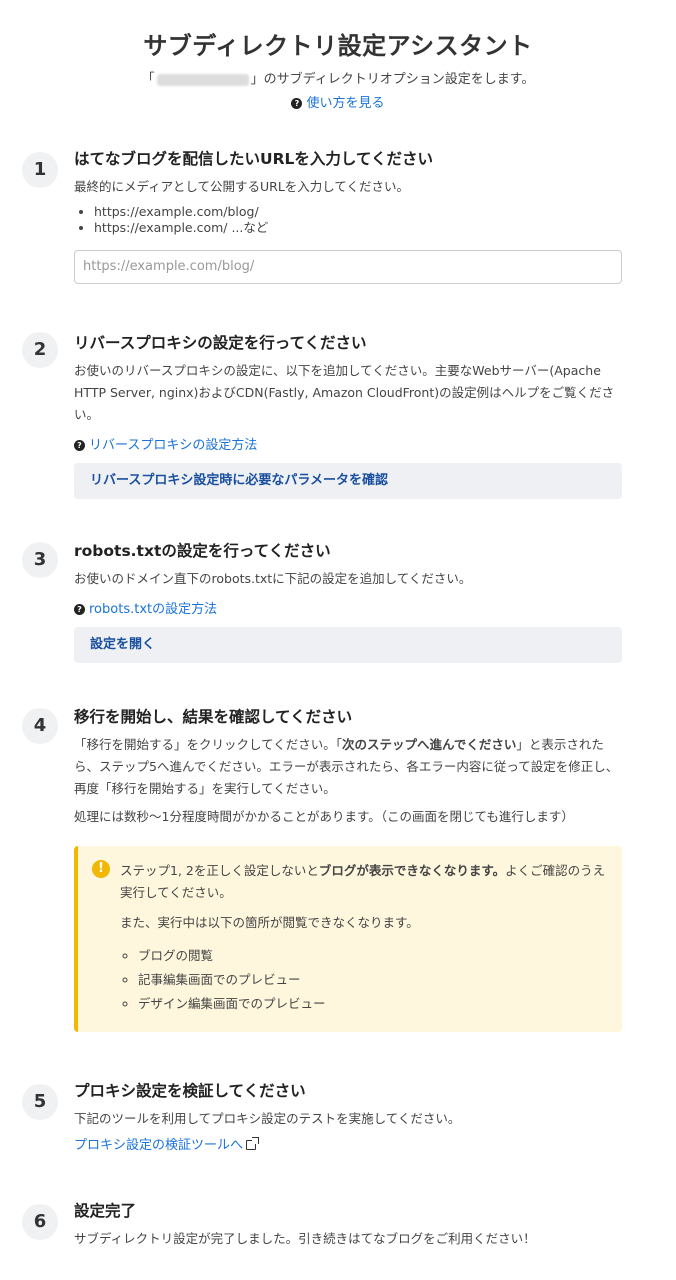  What do you see at coordinates (348, 267) in the screenshot?
I see `url-input: https://example.com/blog/` at bounding box center [348, 267].